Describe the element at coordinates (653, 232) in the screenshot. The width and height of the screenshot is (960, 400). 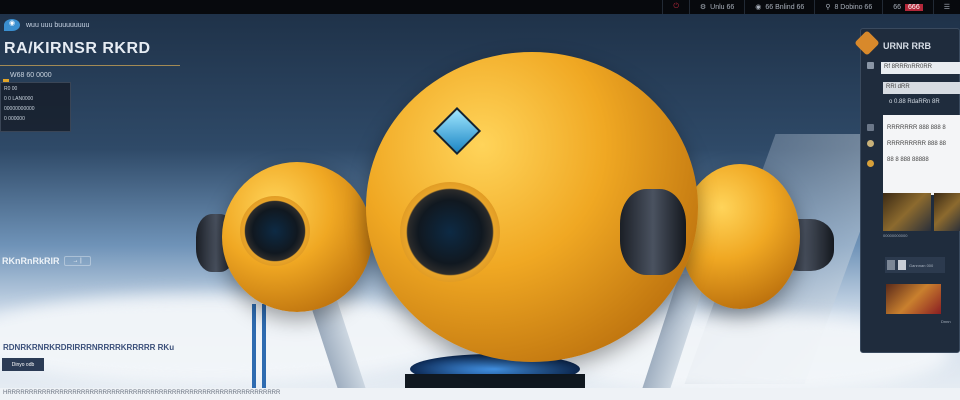
I see `main-side-cap` at that location.